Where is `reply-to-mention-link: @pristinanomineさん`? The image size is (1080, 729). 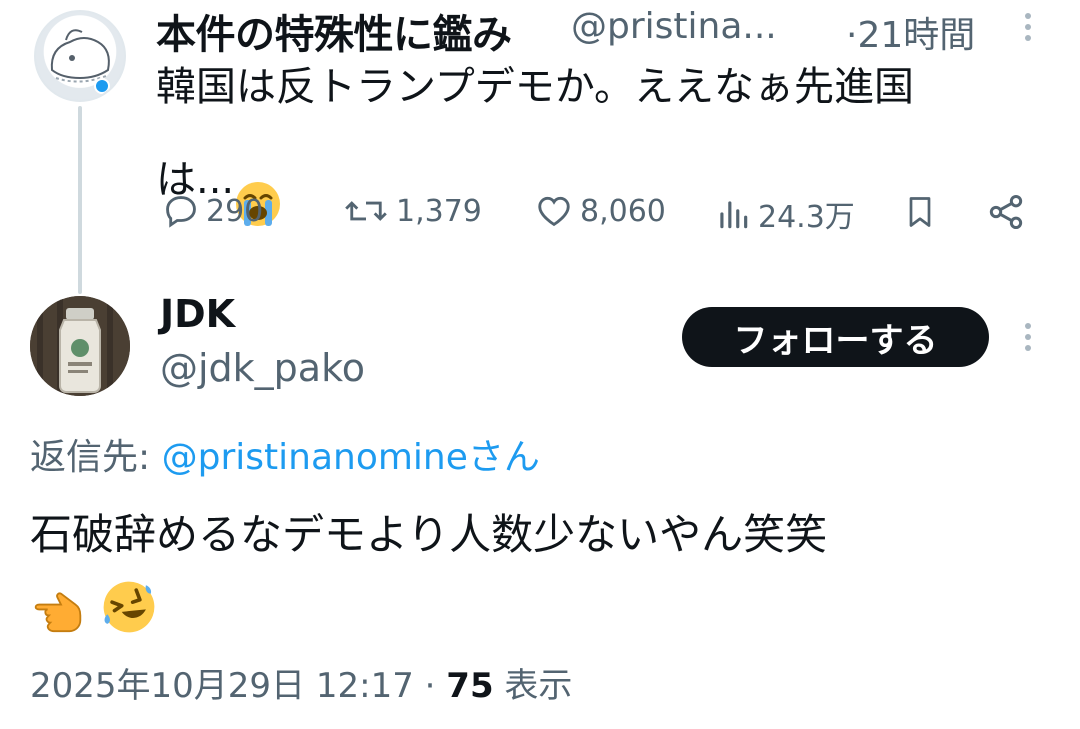 reply-to-mention-link: @pristinanomineさん is located at coordinates (351, 457).